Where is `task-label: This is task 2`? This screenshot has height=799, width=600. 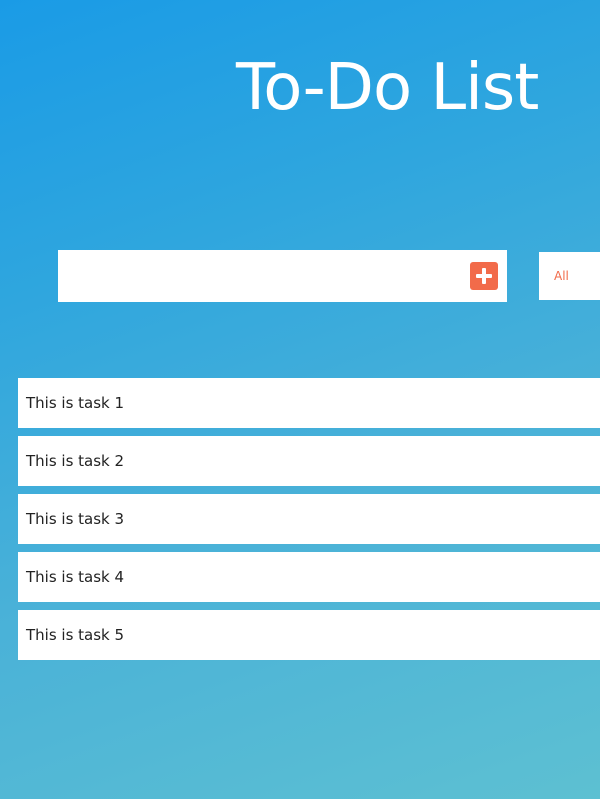
task-label: This is task 2 is located at coordinates (75, 461).